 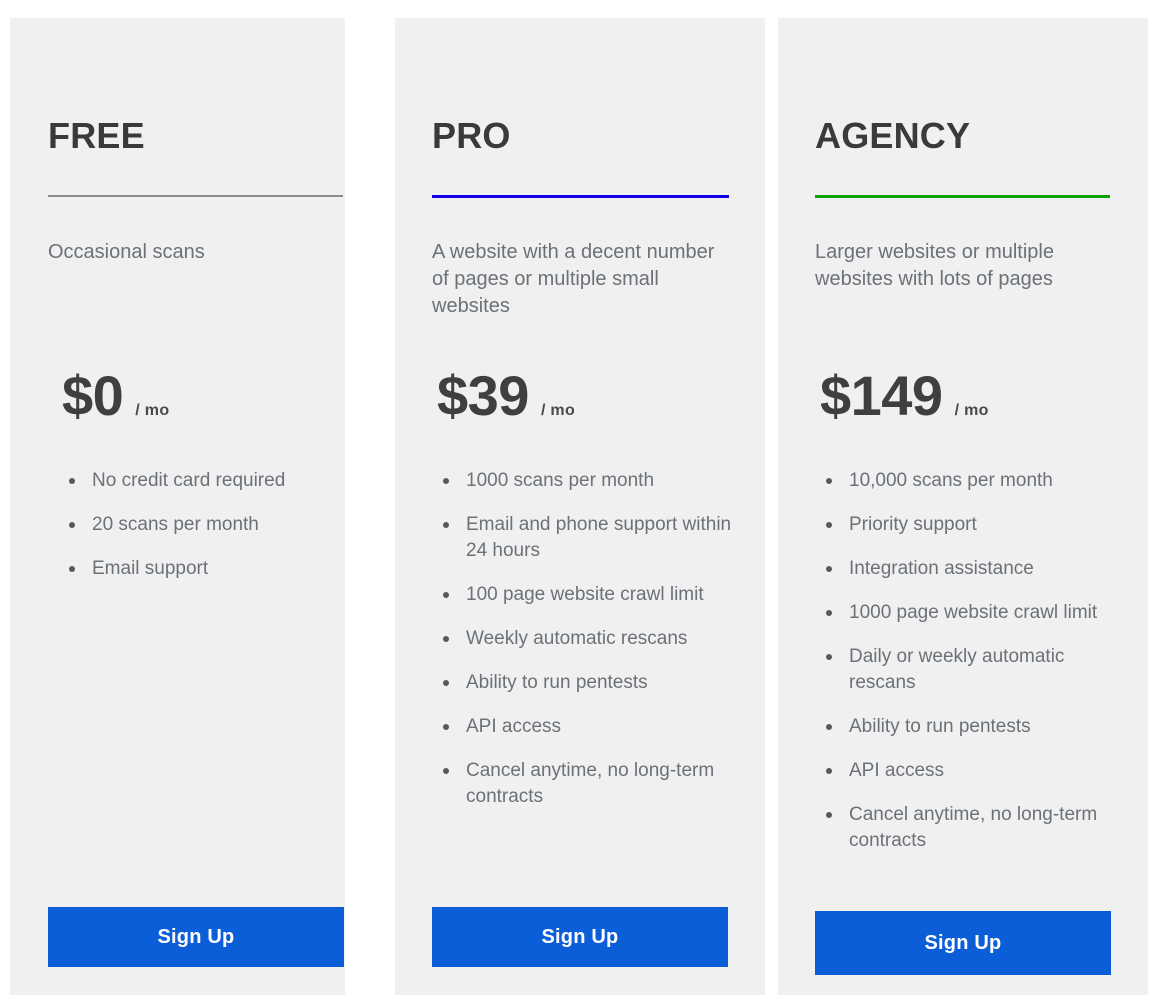 I want to click on plan-price-period-free: / mo, so click(x=152, y=410).